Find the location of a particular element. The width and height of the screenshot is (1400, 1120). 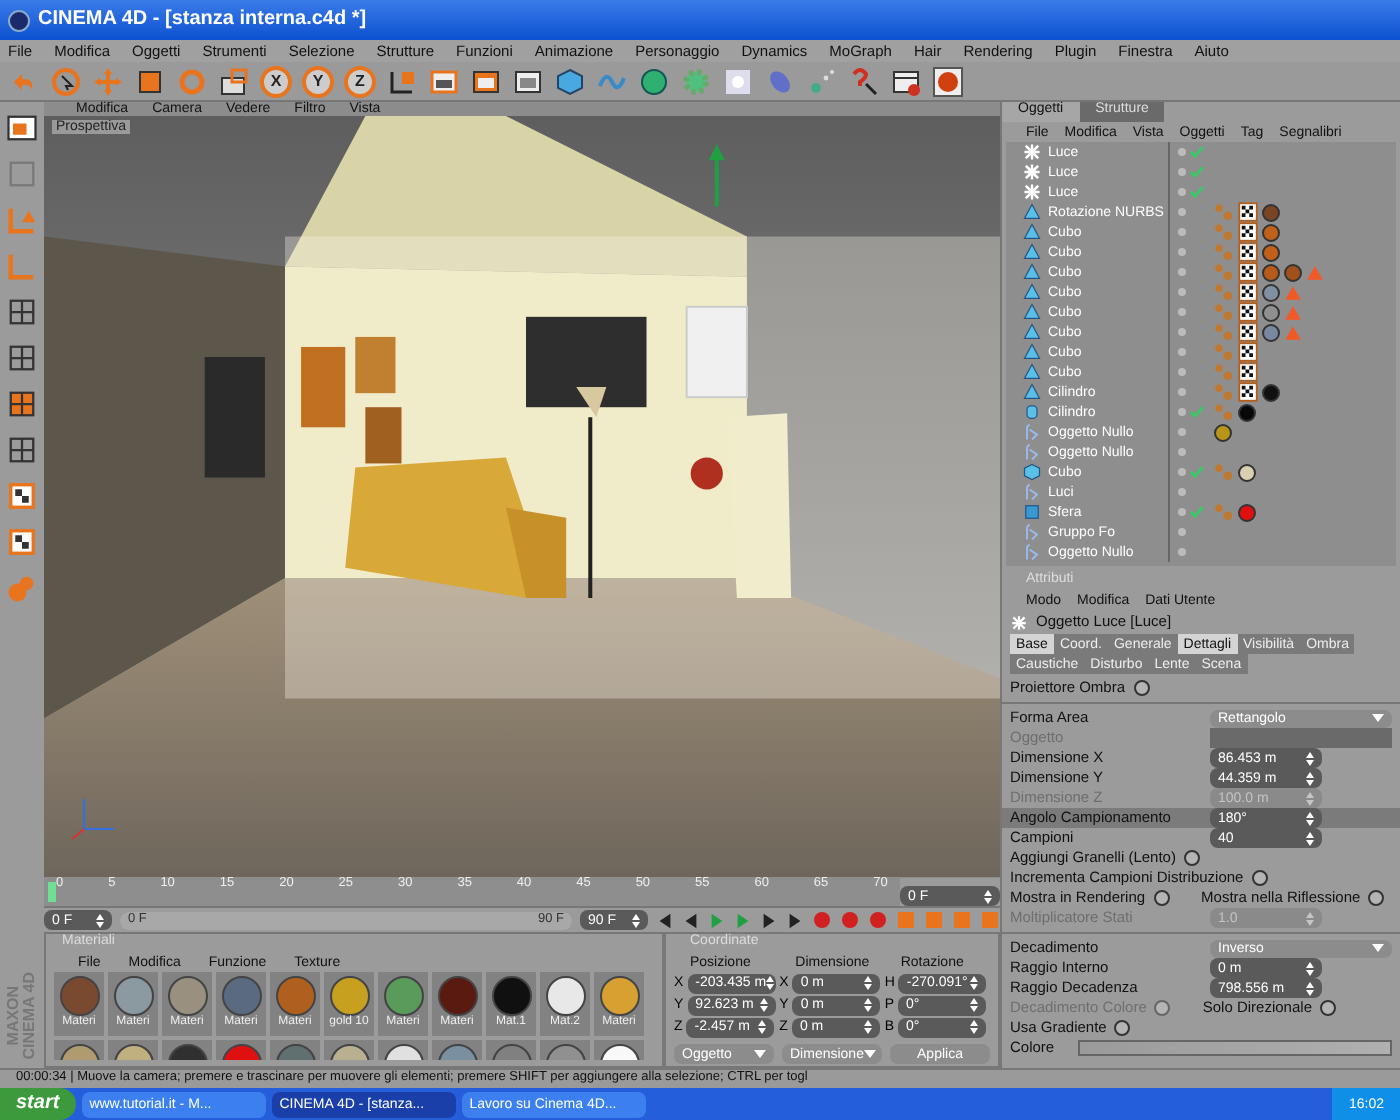

start-button: start is located at coordinates (38, 1104).